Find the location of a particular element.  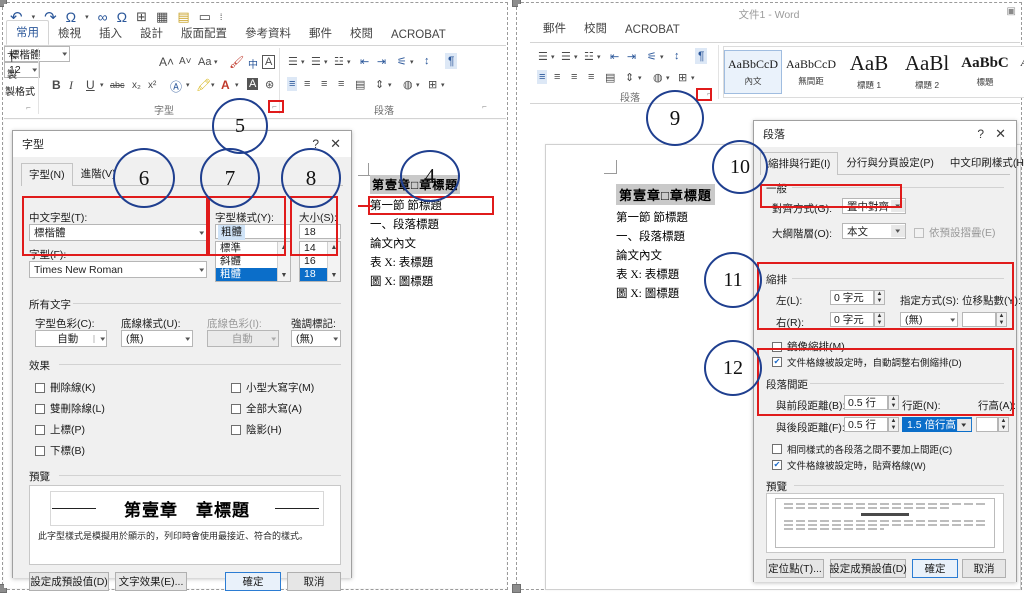

bullets-dropdown-icon: ▾ is located at coordinates (303, 62).